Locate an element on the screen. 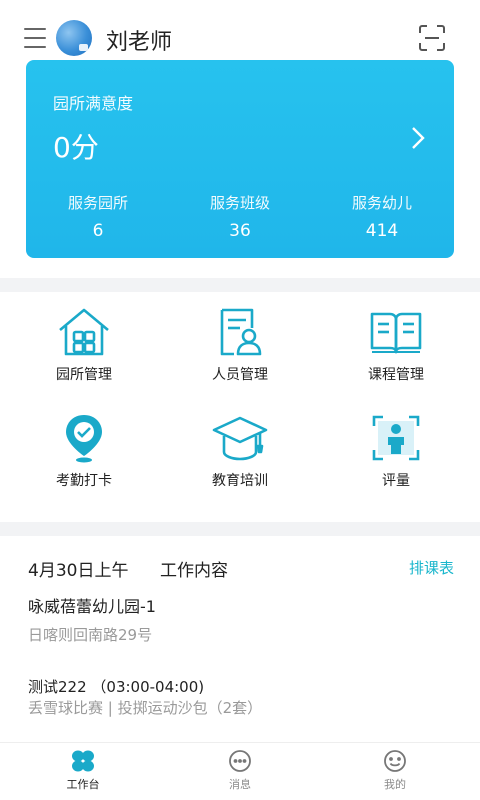 Image resolution: width=480 pixels, height=800 pixels. bottom-tab-bar: 工作台 消息 我的 is located at coordinates (240, 771).